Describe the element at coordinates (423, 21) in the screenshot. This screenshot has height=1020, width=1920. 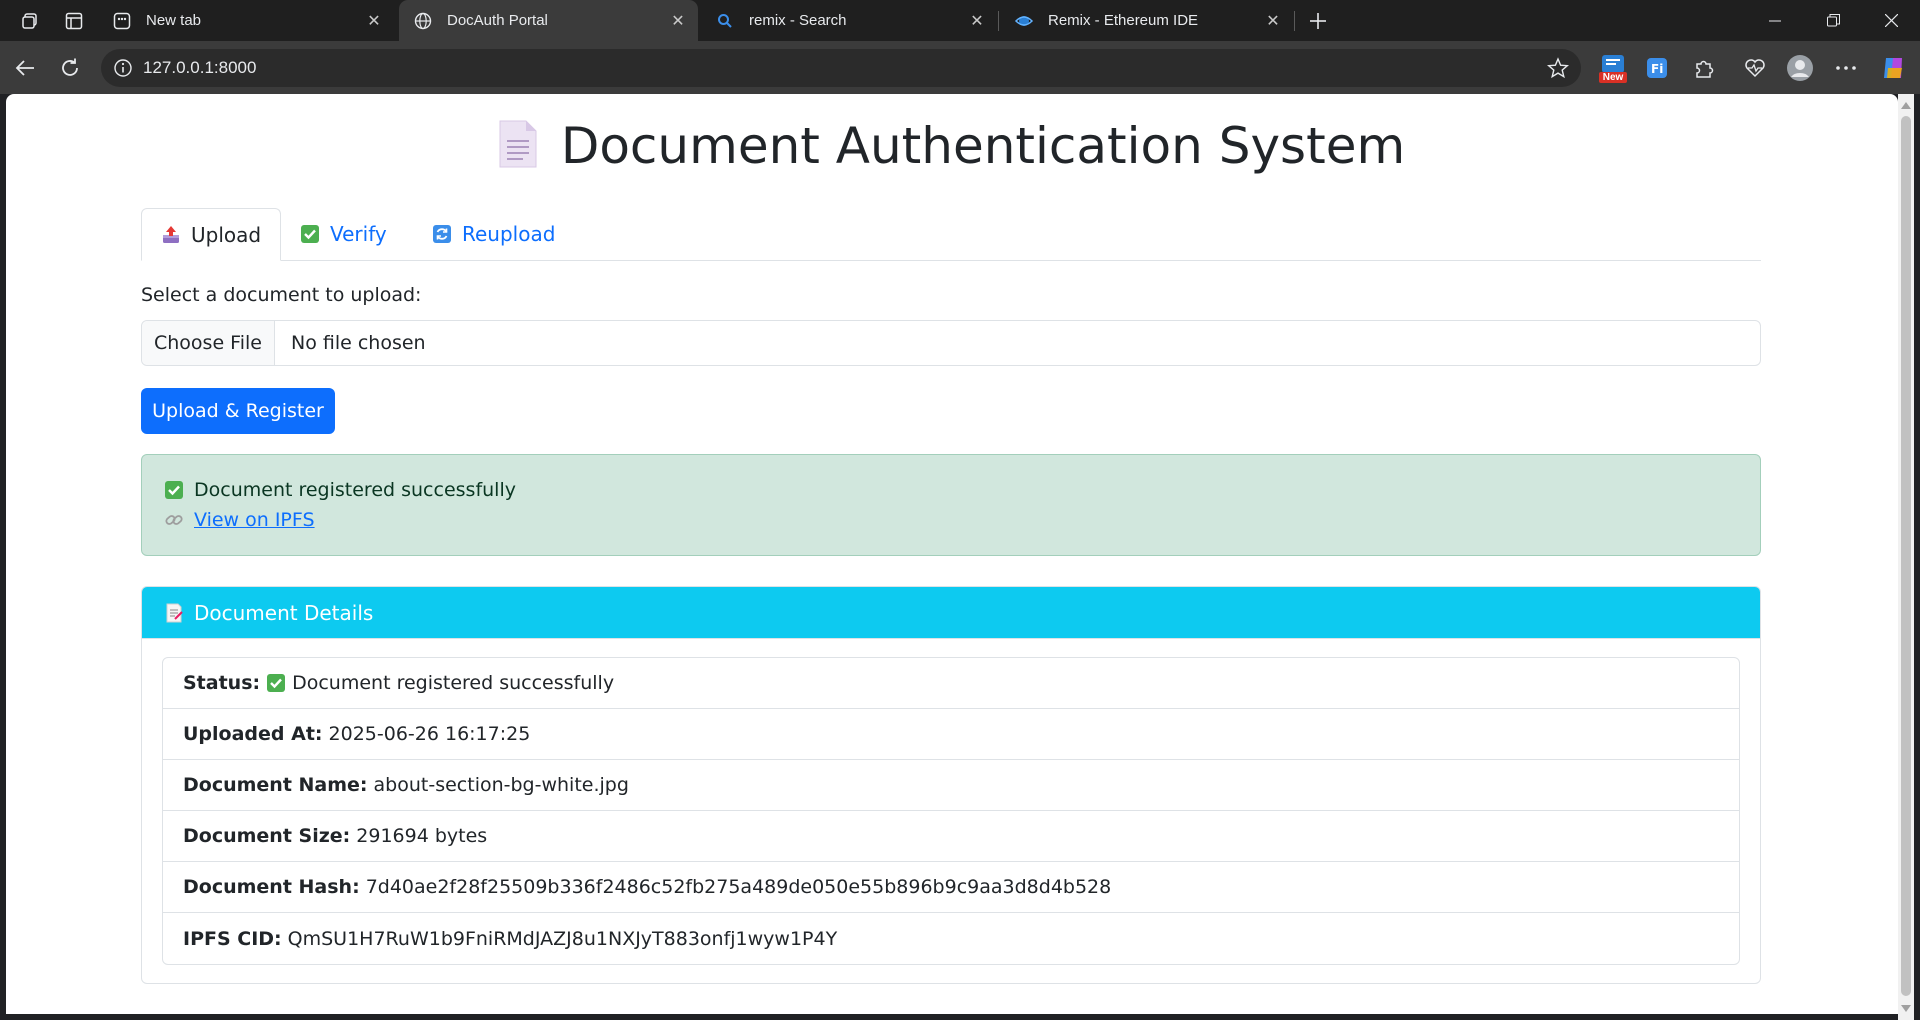
I see `globe-icon` at that location.